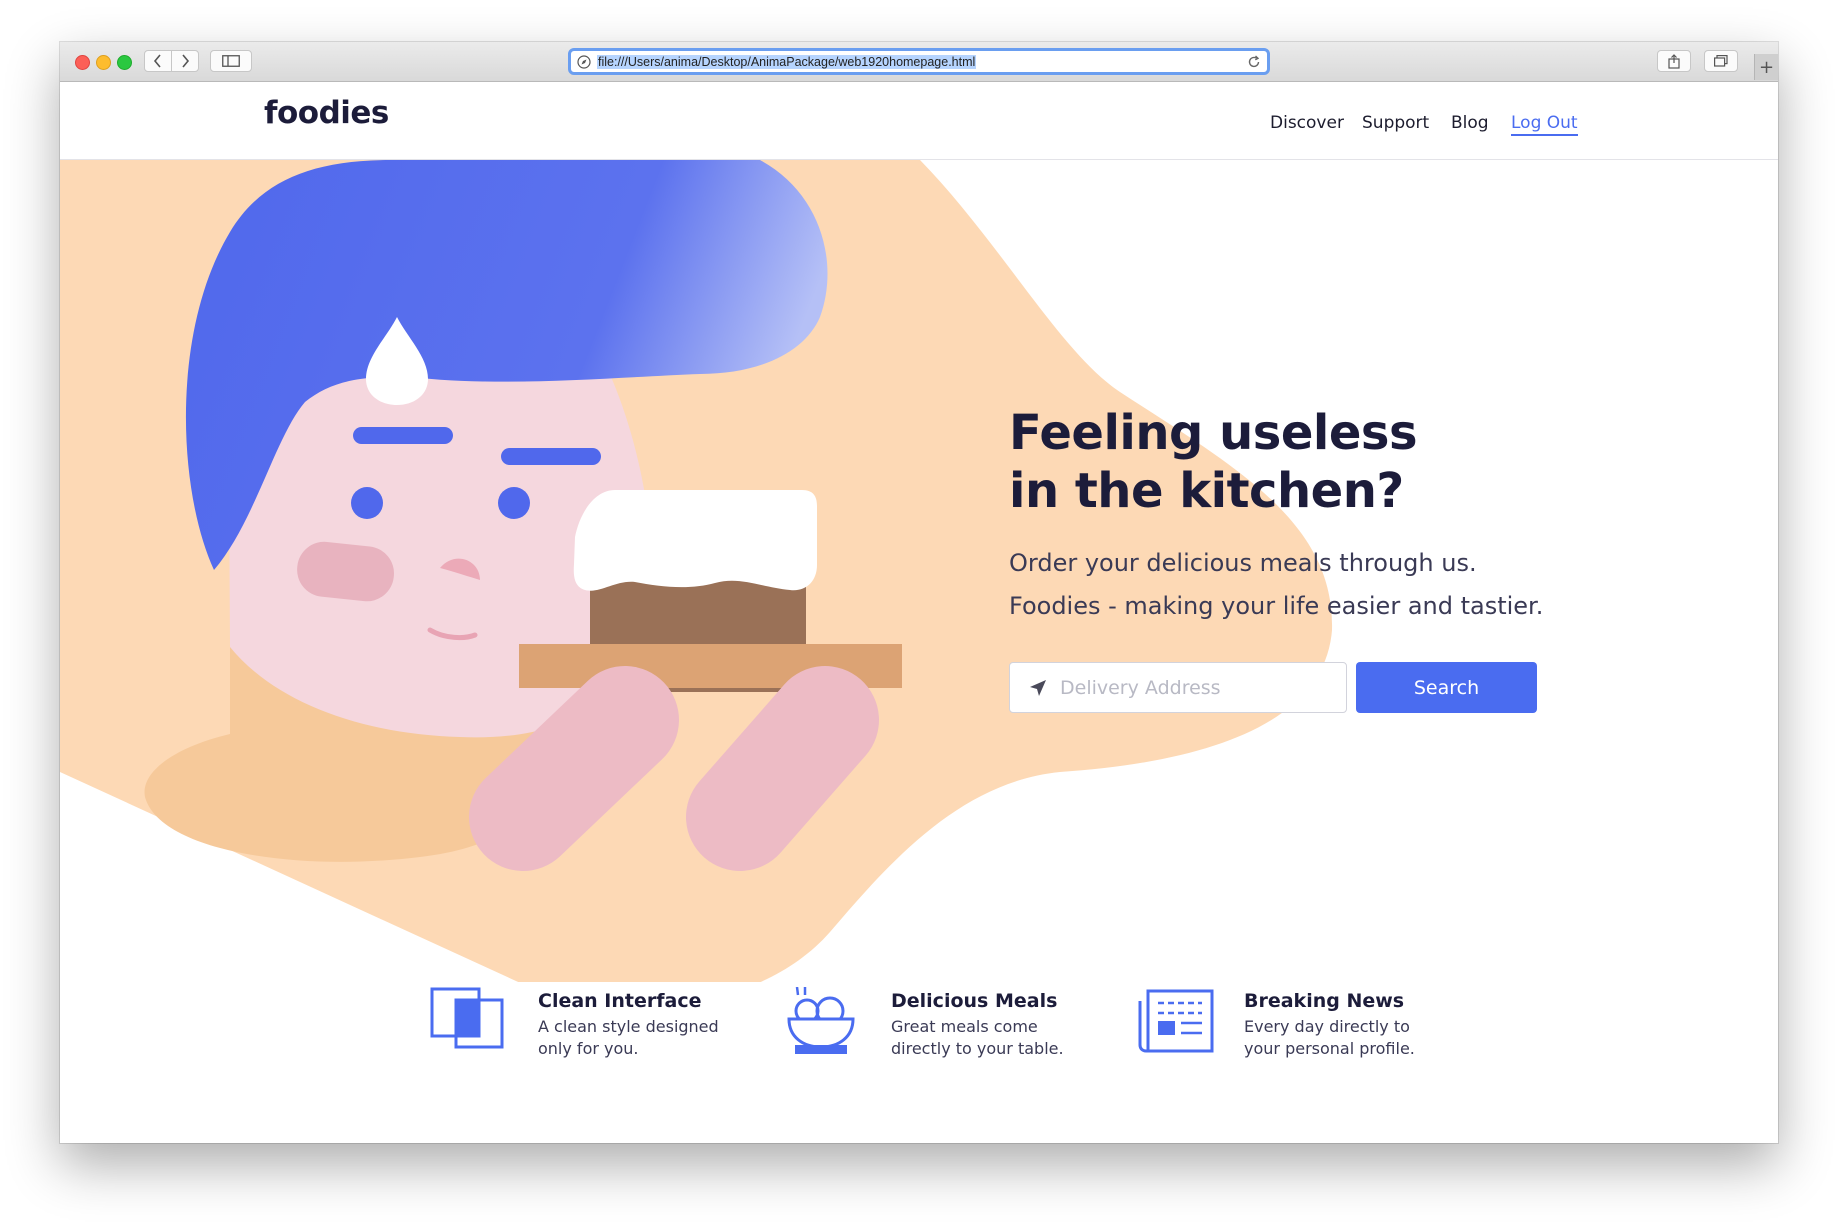  I want to click on hero-headline: Feeling useless in the kitchen?, so click(1213, 462).